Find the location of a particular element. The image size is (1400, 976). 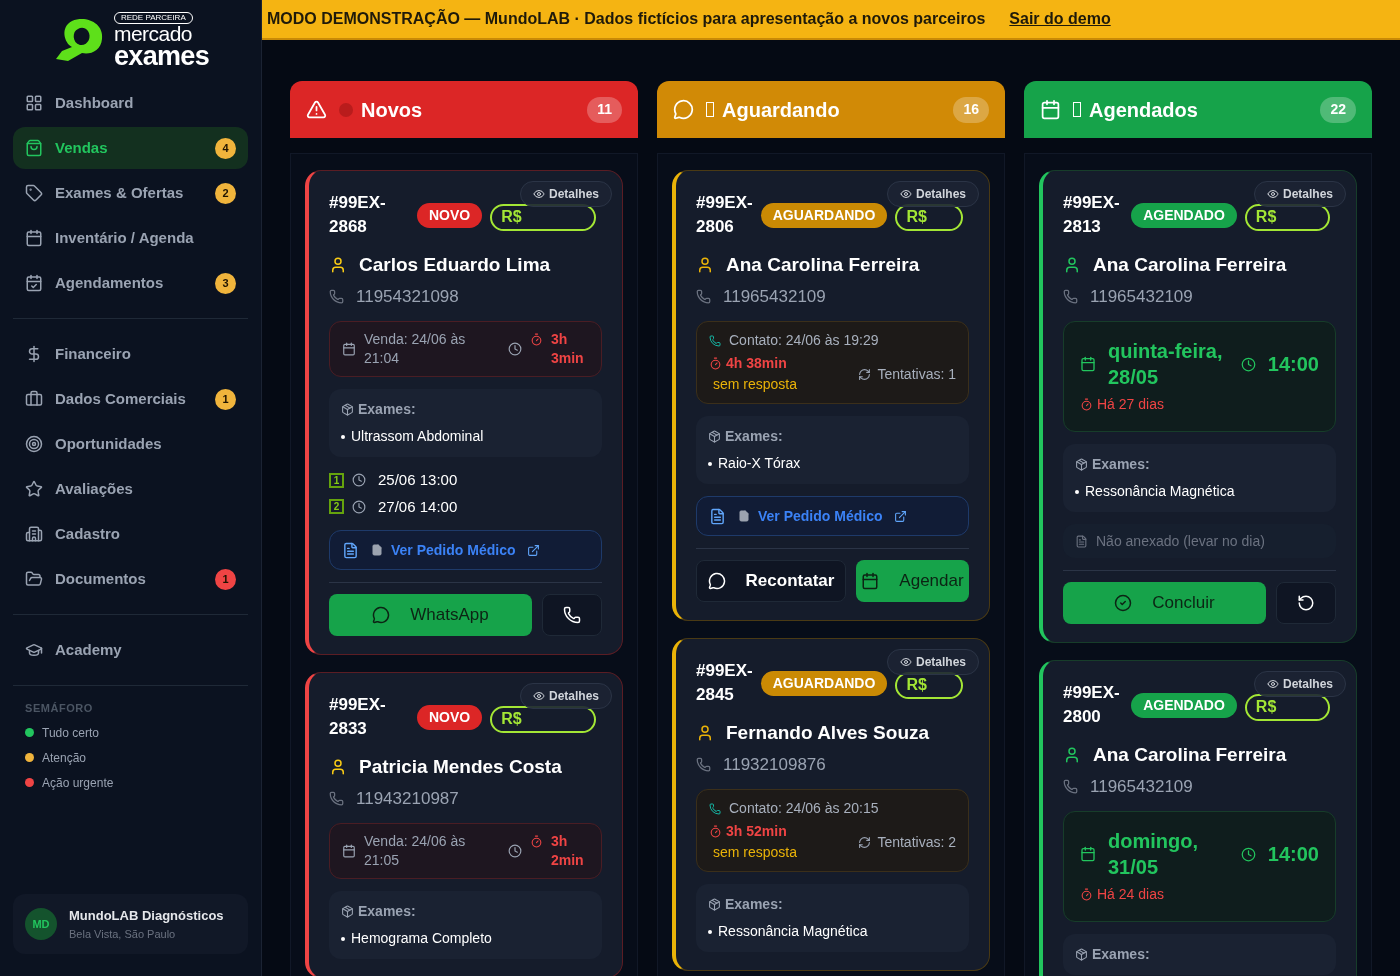

eye-icon is located at coordinates (538, 194).